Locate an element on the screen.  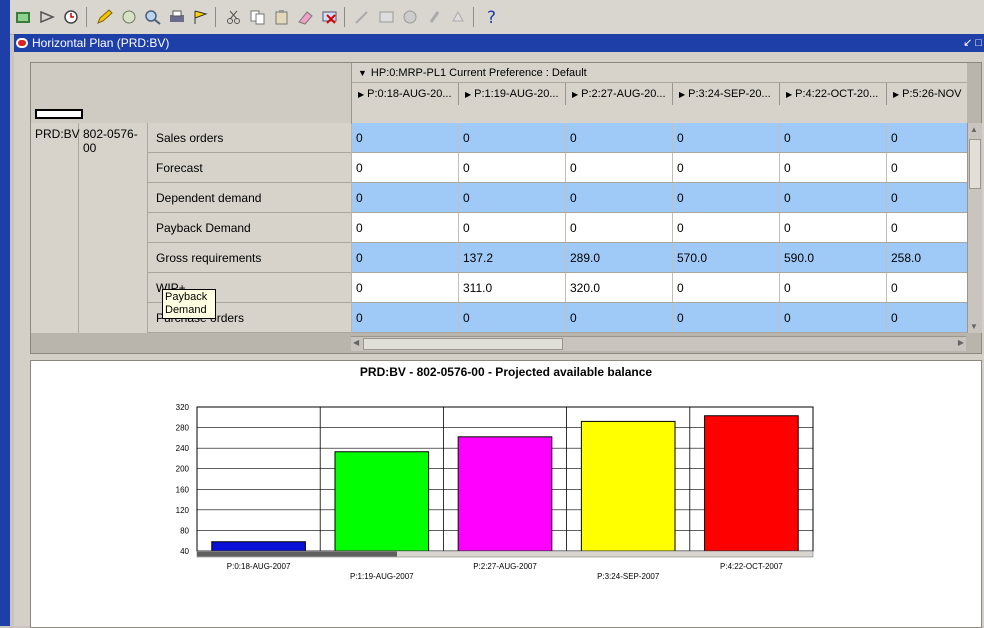
zoom-icon is located at coordinates (387, 17).